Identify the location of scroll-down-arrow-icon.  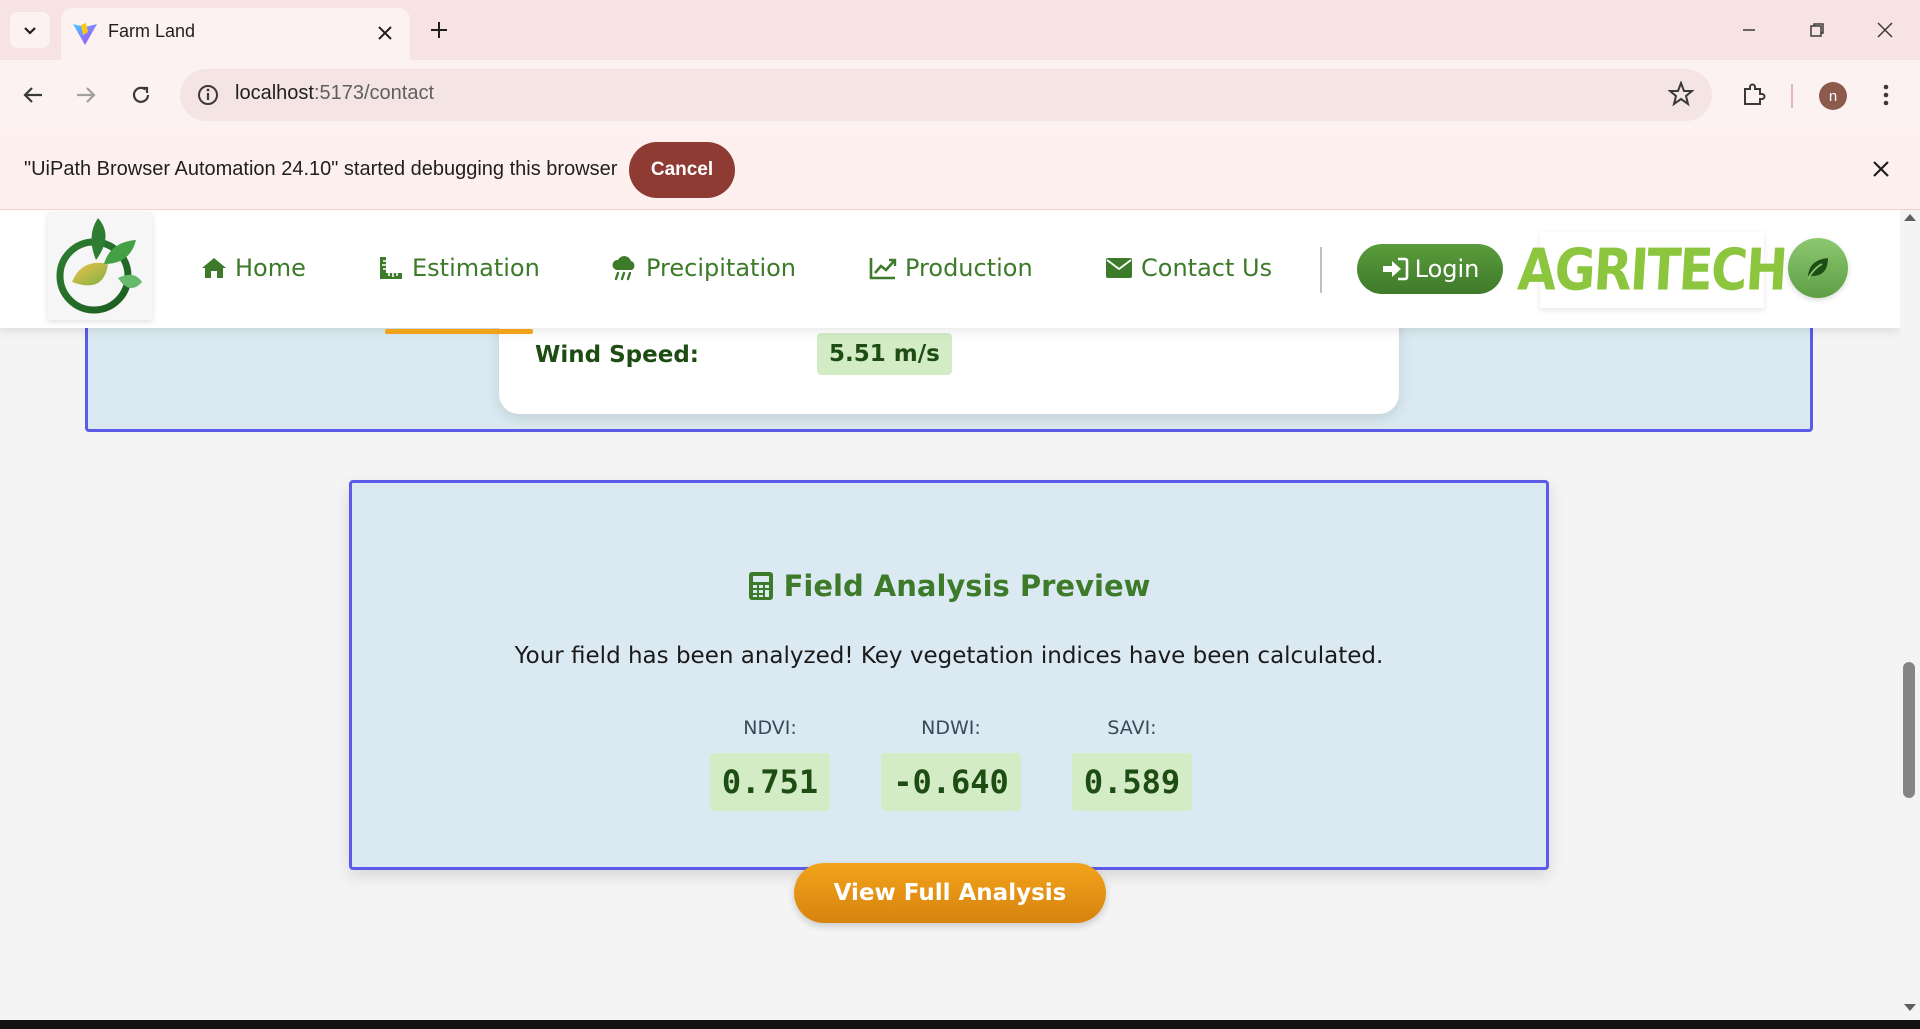
(1910, 1007).